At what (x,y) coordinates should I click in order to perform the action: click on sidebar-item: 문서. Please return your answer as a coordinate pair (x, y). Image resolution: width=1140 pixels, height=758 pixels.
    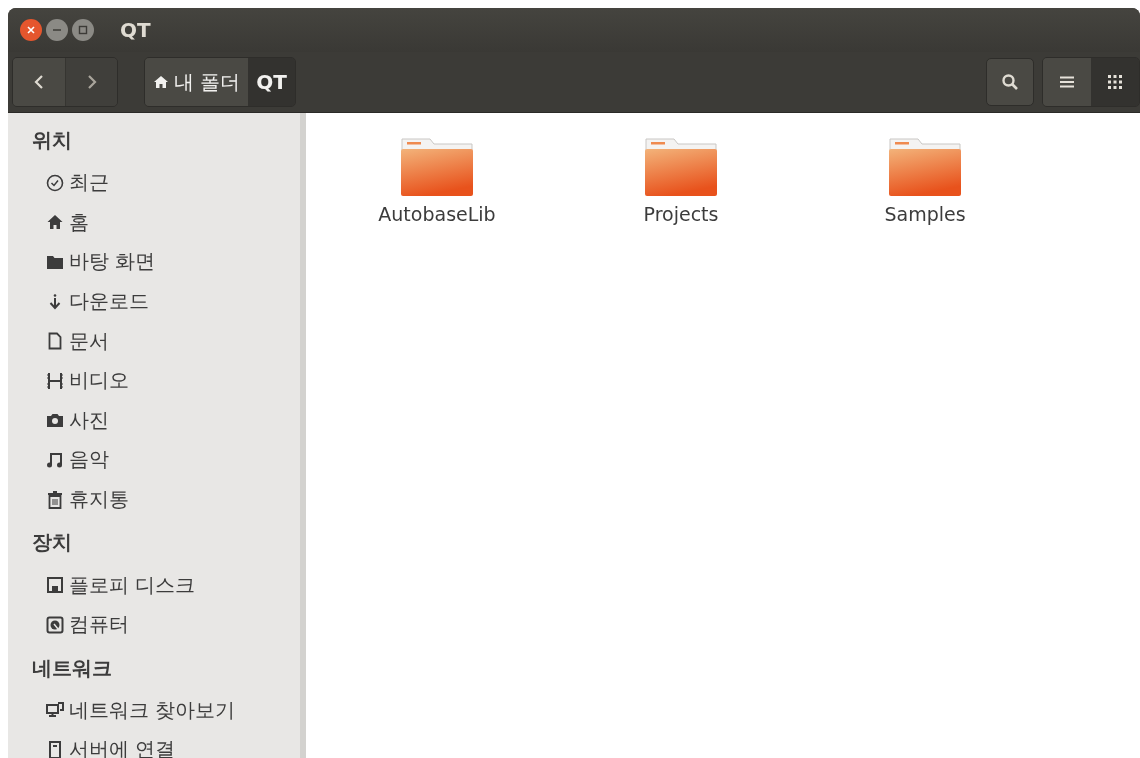
    Looking at the image, I should click on (89, 341).